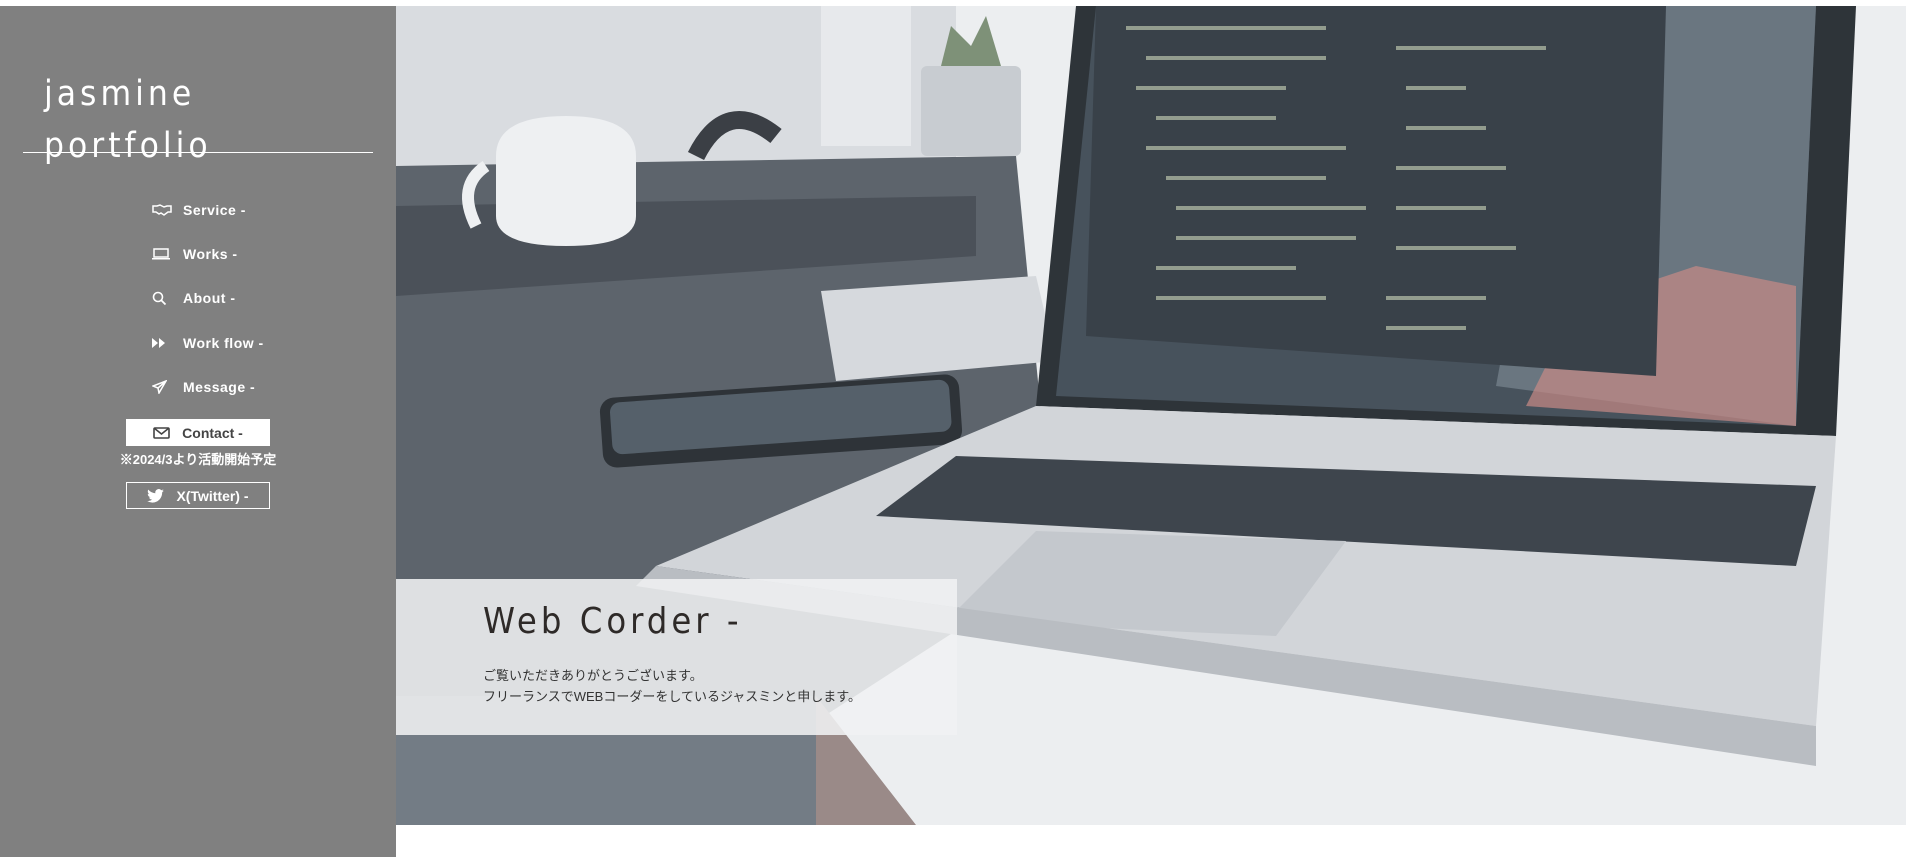 The image size is (1906, 857). I want to click on nav-about: About -, so click(193, 298).